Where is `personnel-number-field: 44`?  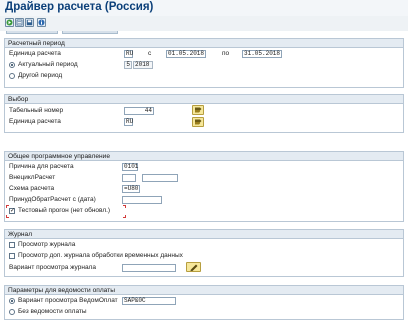
personnel-number-field: 44 is located at coordinates (139, 111).